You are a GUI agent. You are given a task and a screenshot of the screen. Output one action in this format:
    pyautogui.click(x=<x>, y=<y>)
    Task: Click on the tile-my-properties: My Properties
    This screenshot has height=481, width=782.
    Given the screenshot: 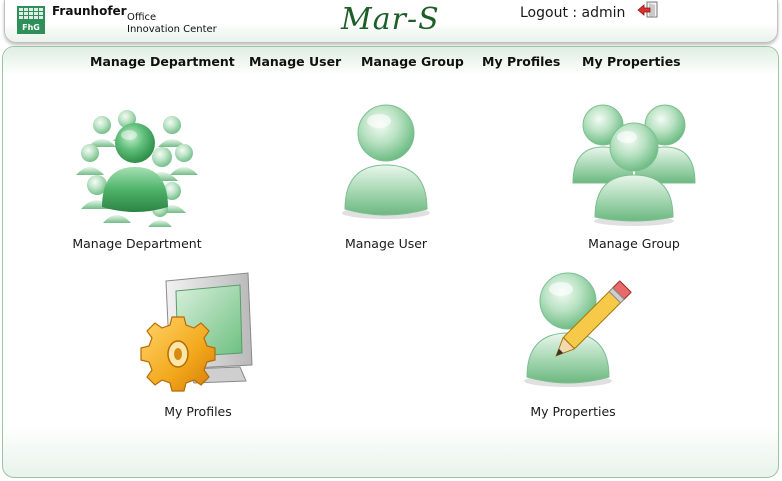 What is the action you would take?
    pyautogui.click(x=573, y=345)
    